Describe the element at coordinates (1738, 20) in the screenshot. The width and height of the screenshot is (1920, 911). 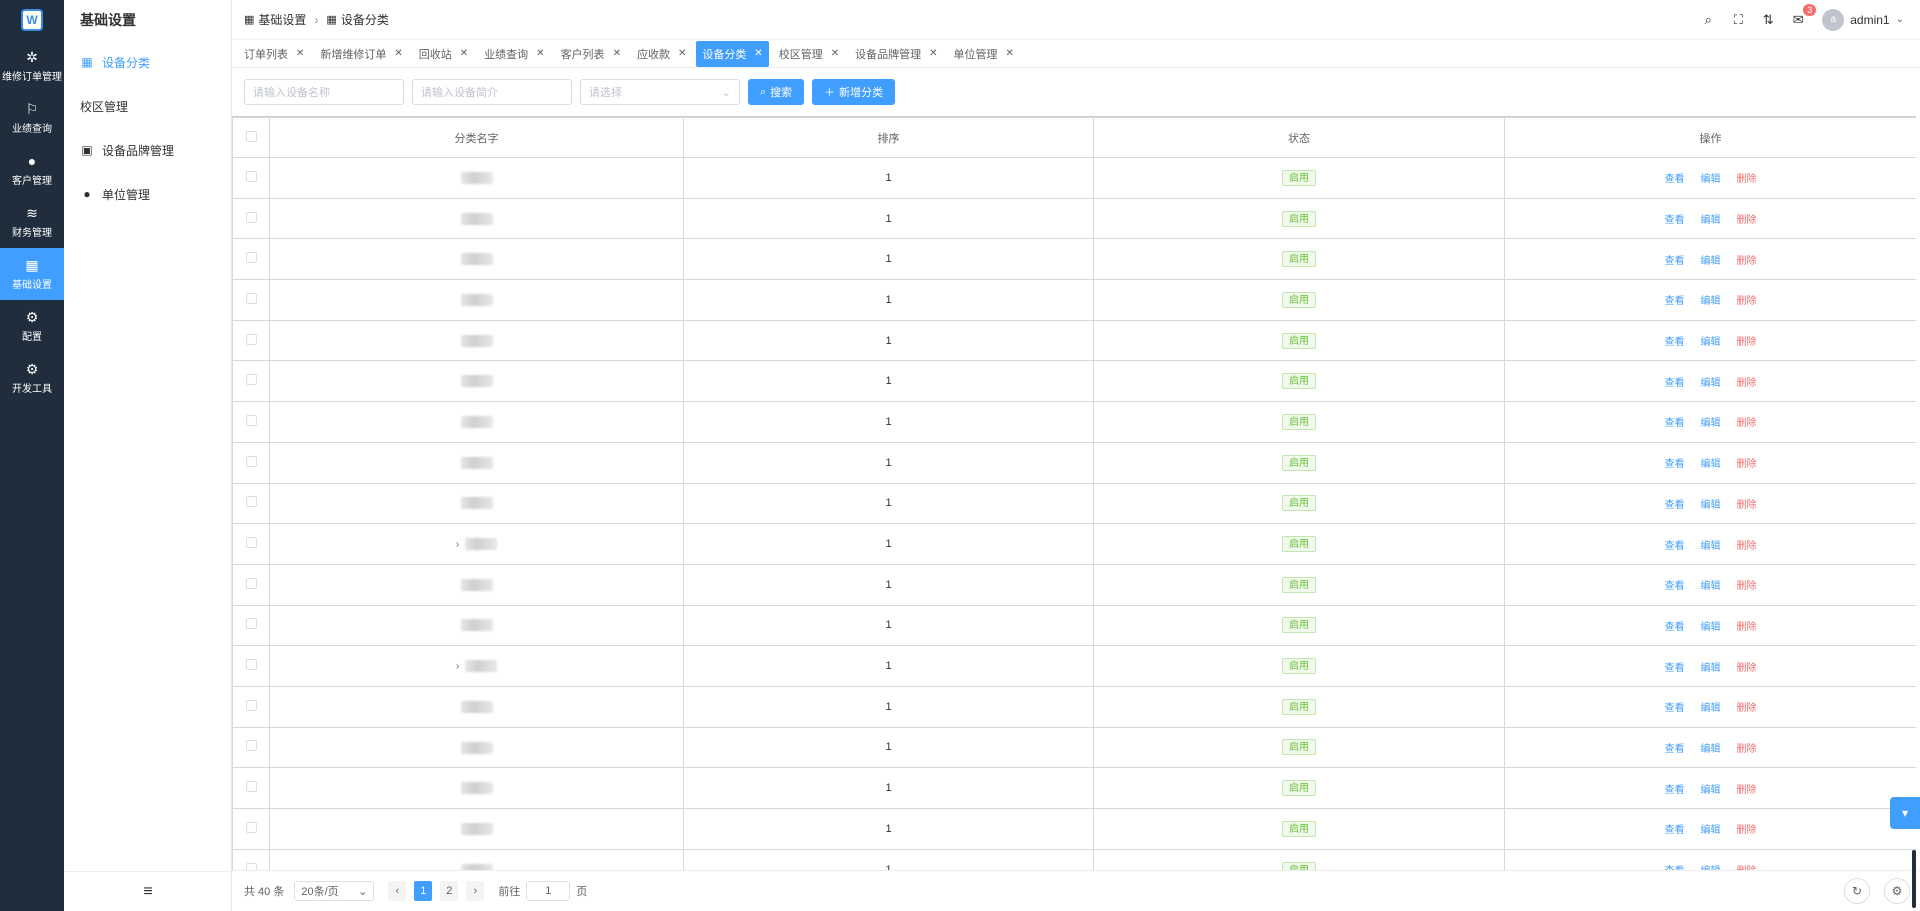
I see `fullscreen-icon: ⛶` at that location.